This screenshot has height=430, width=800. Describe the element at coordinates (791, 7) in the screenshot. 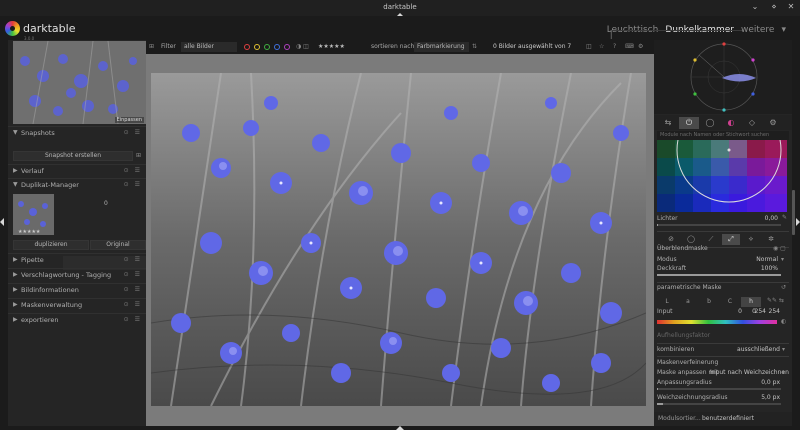

I see `close-icon: ✕` at that location.